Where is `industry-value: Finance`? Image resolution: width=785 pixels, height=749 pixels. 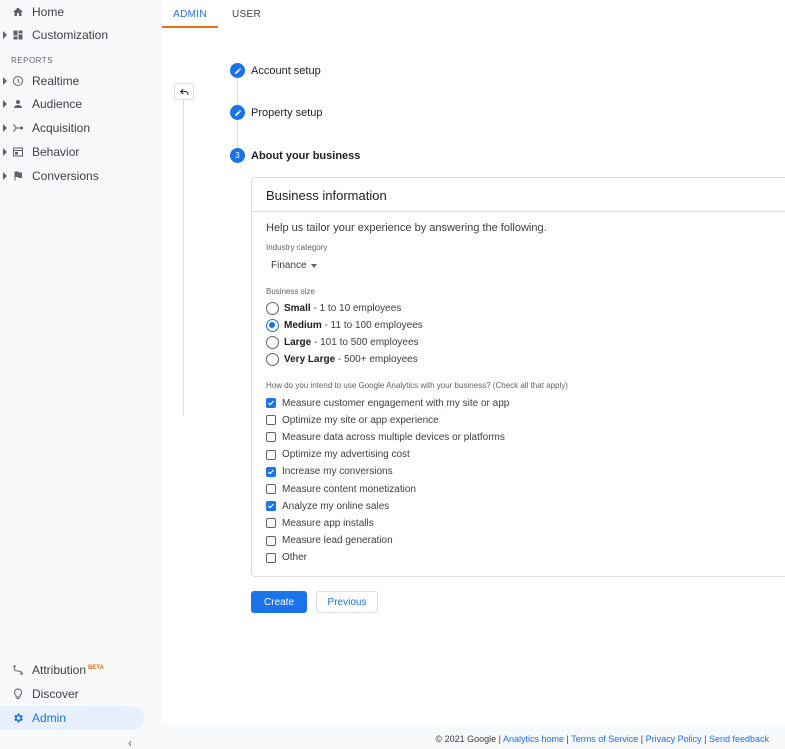 industry-value: Finance is located at coordinates (289, 265).